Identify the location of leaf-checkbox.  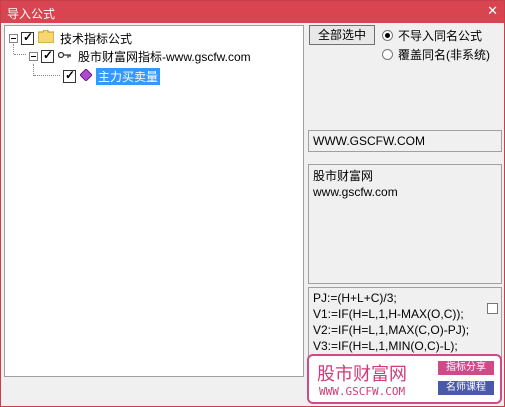
(69, 75).